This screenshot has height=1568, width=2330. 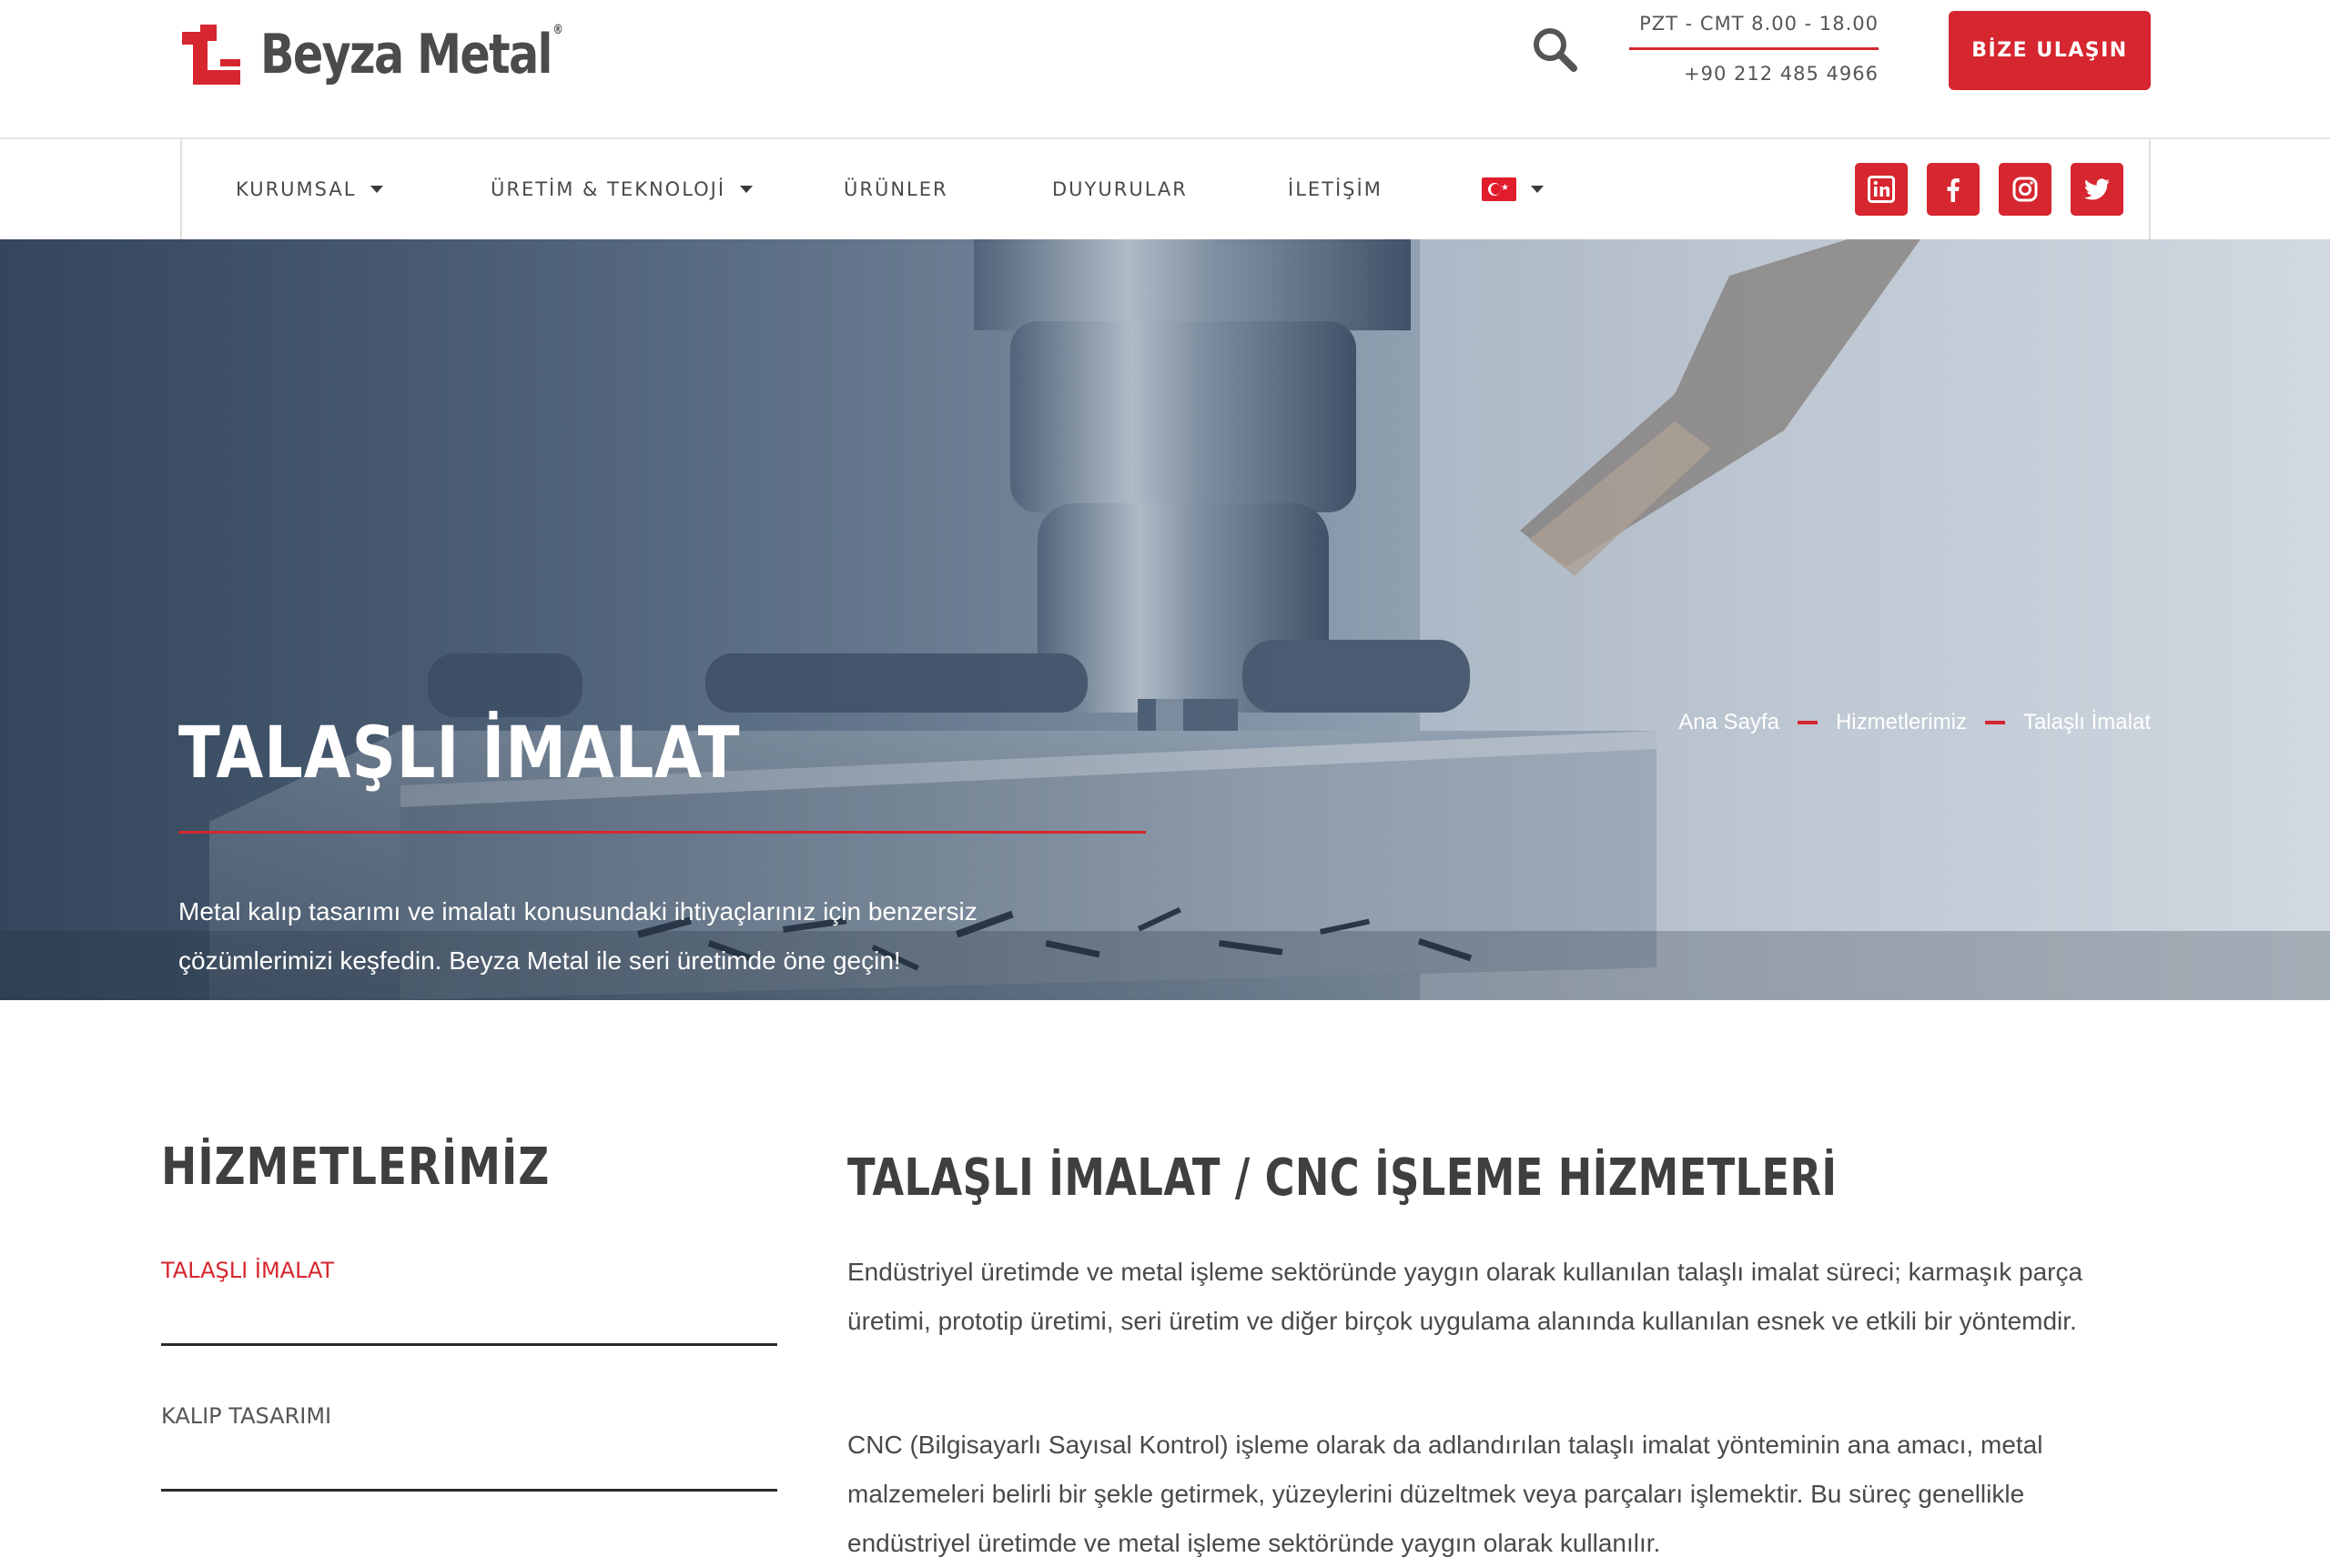 What do you see at coordinates (1759, 24) in the screenshot?
I see `working-hours: PZT - CMT 8.00 - 18.00` at bounding box center [1759, 24].